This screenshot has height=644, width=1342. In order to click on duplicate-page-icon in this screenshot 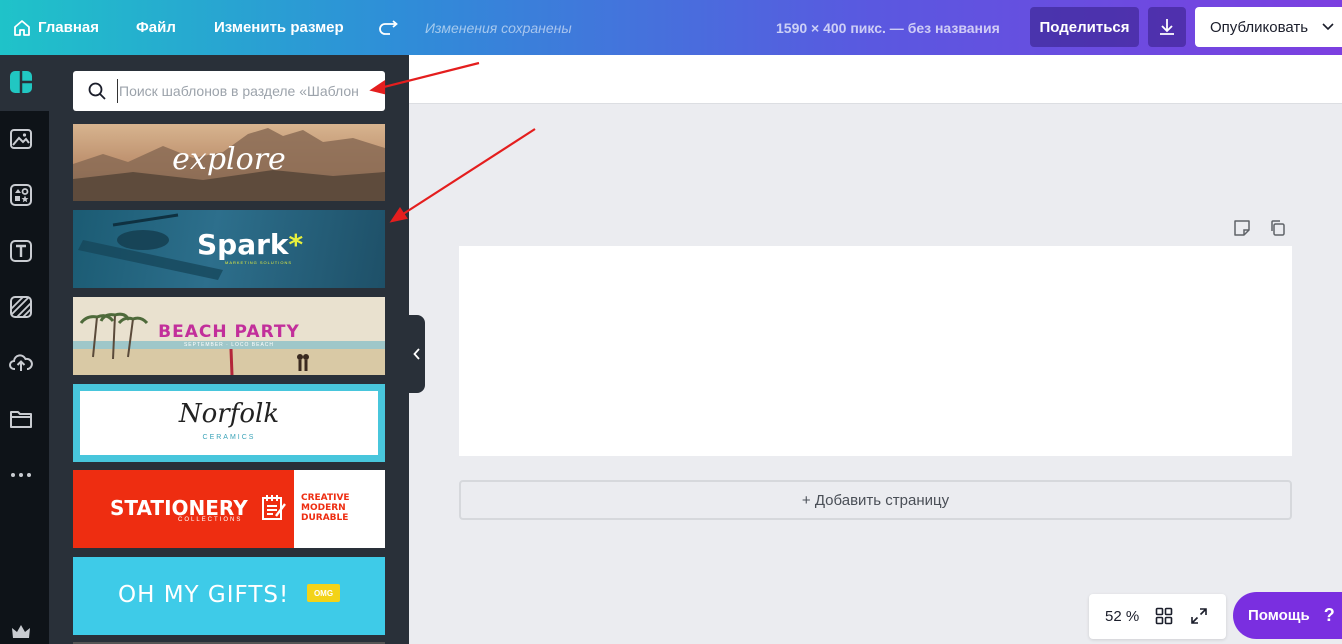, I will do `click(1278, 228)`.